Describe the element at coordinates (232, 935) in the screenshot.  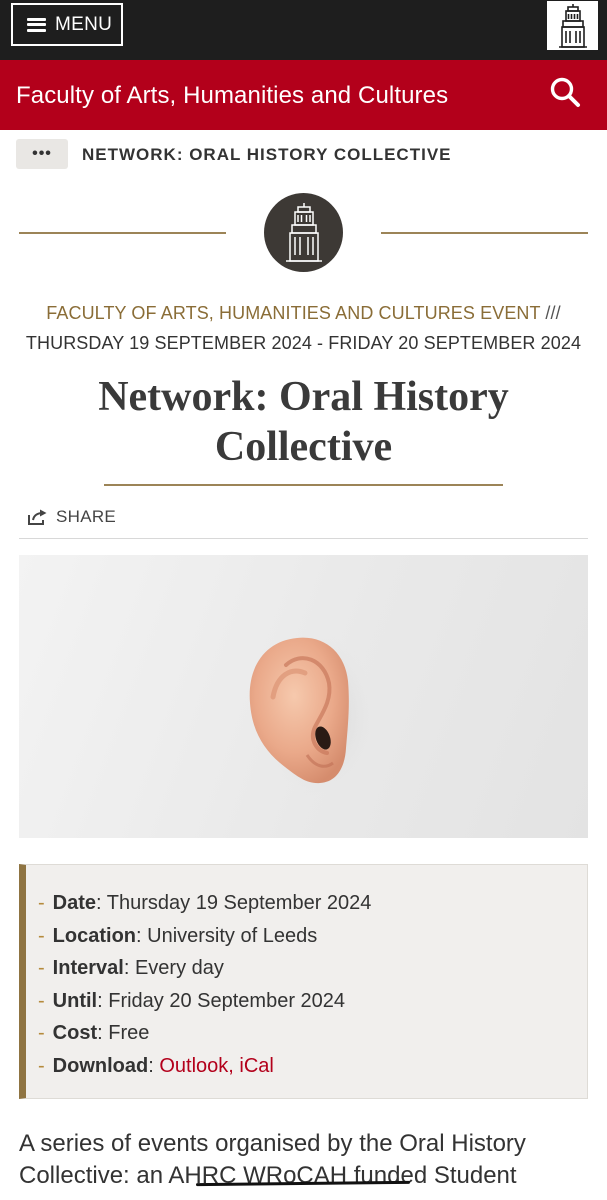
I see `detail-location-value: University of Leeds` at that location.